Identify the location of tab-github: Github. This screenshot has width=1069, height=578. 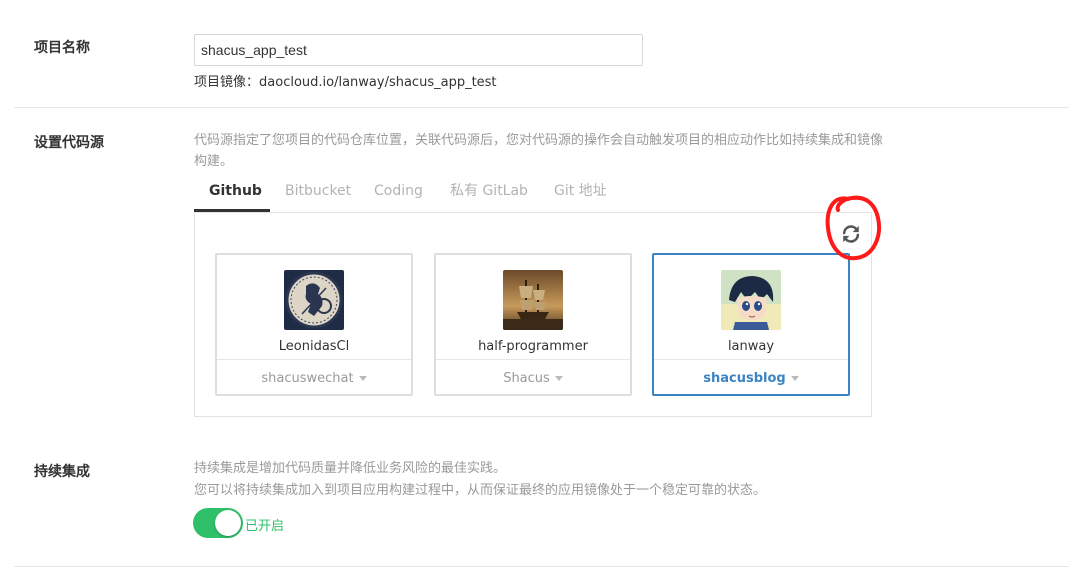
(235, 195).